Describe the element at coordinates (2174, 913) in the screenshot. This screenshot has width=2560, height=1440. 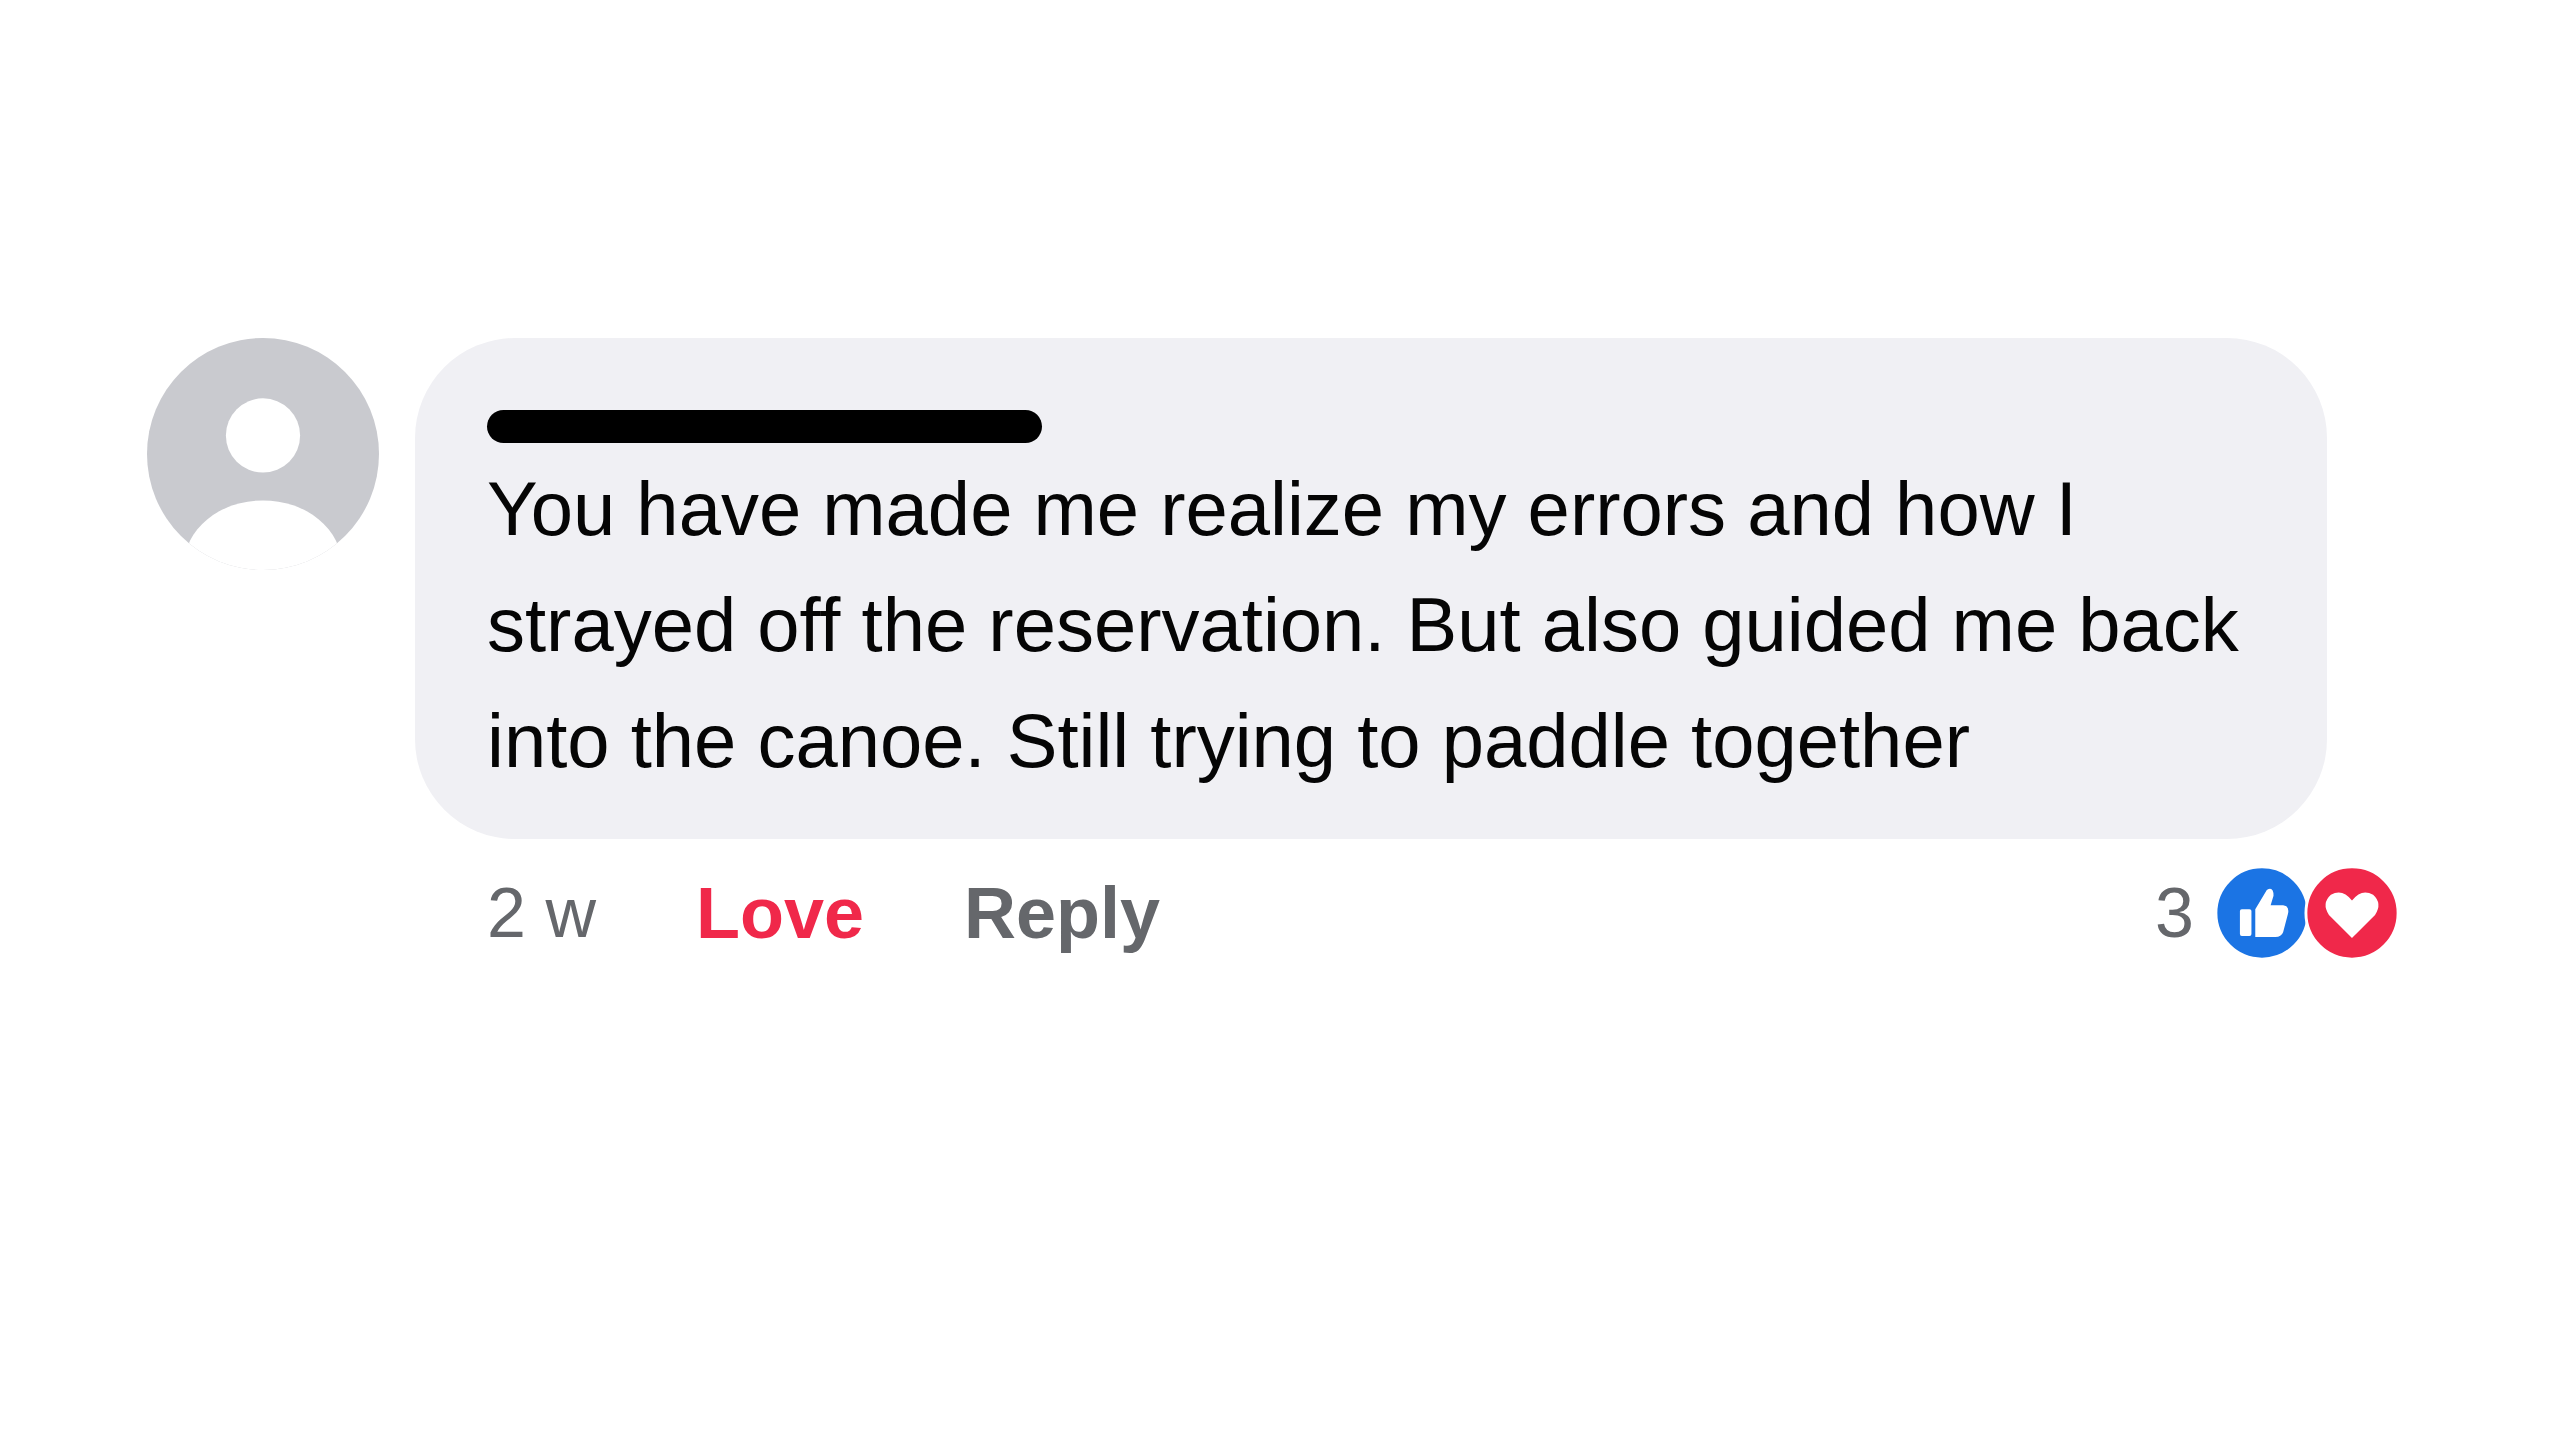
I see `reaction-count: 3` at that location.